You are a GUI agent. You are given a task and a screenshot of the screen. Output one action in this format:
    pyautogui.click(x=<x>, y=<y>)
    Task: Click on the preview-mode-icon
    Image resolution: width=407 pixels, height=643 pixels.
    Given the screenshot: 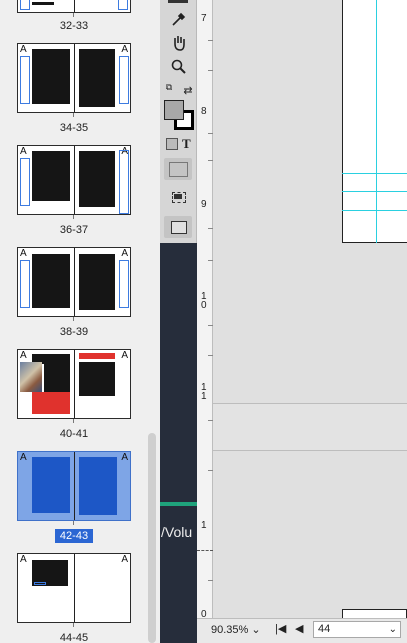 What is the action you would take?
    pyautogui.click(x=178, y=227)
    